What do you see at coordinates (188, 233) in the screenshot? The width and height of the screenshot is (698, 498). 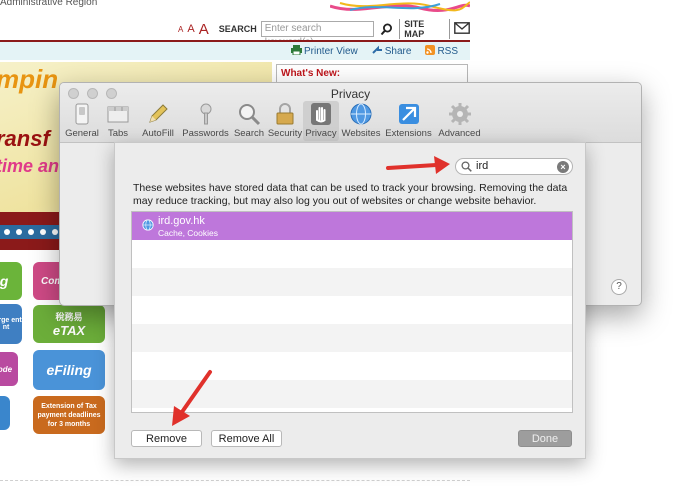 I see `website-data-types: Cache, Cookies` at bounding box center [188, 233].